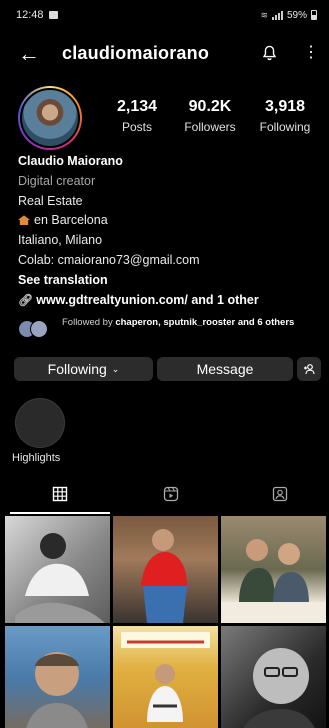 The image size is (329, 728). Describe the element at coordinates (29, 54) in the screenshot. I see `back-arrow-icon: ←` at that location.